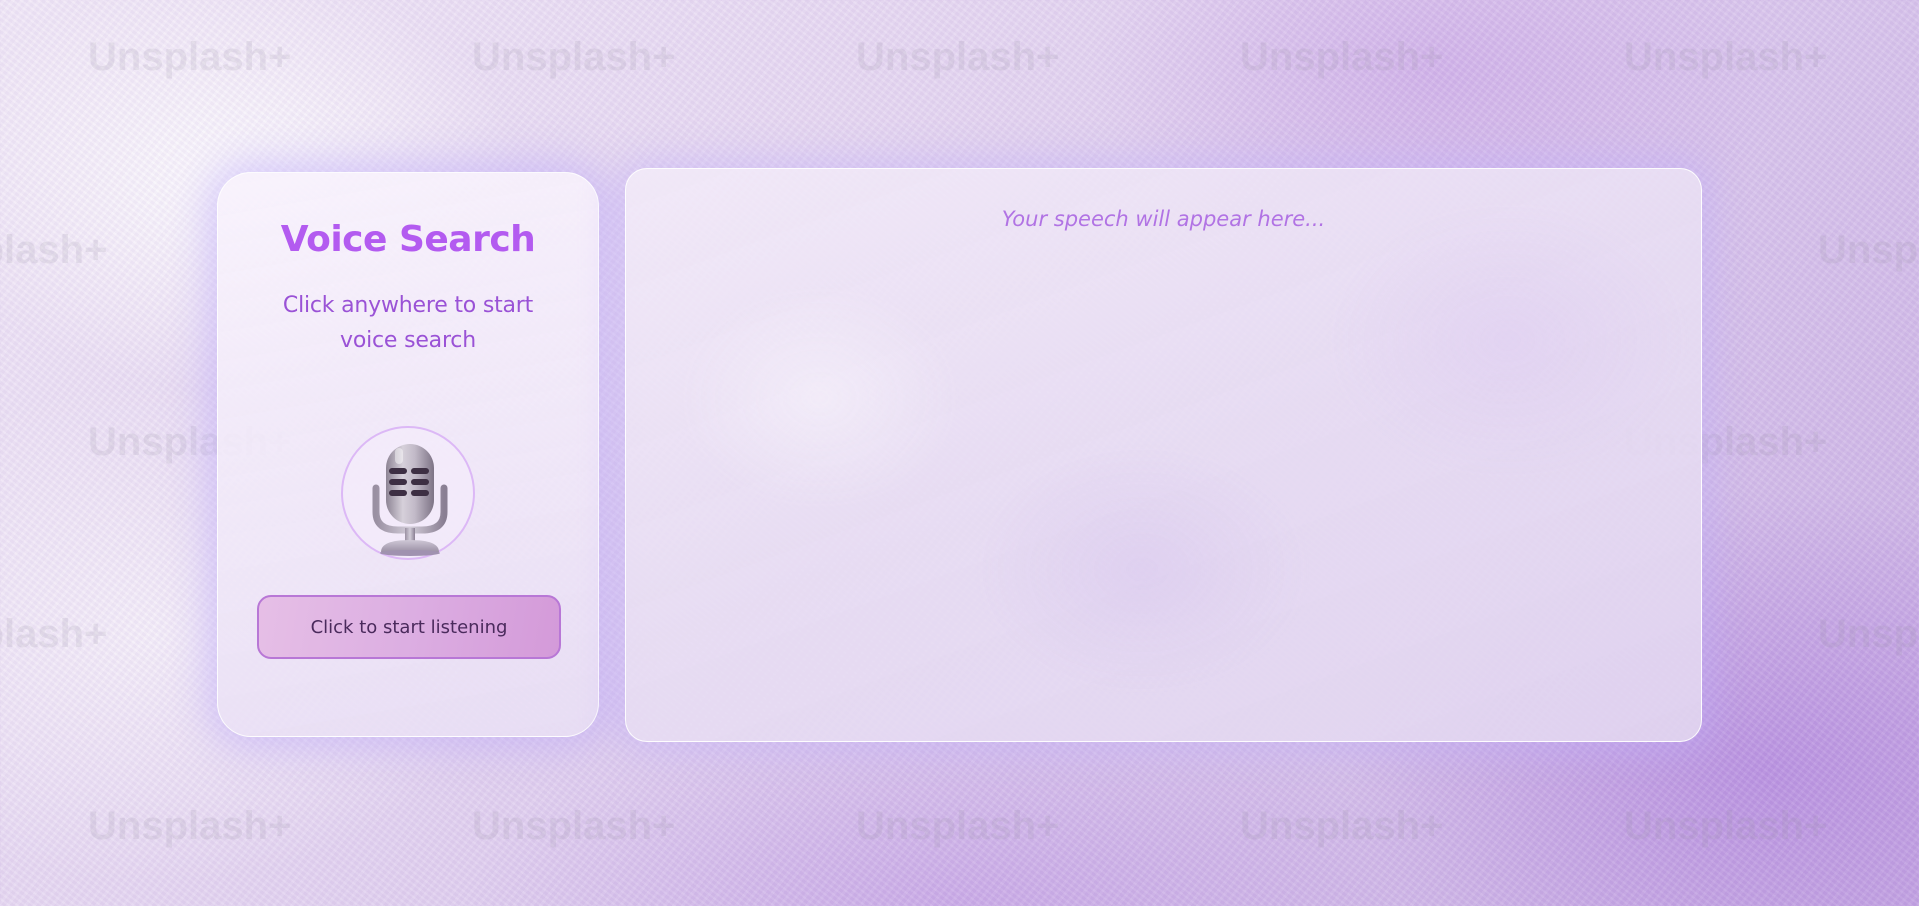 This screenshot has width=1919, height=906. I want to click on card-title: Voice Search, so click(408, 239).